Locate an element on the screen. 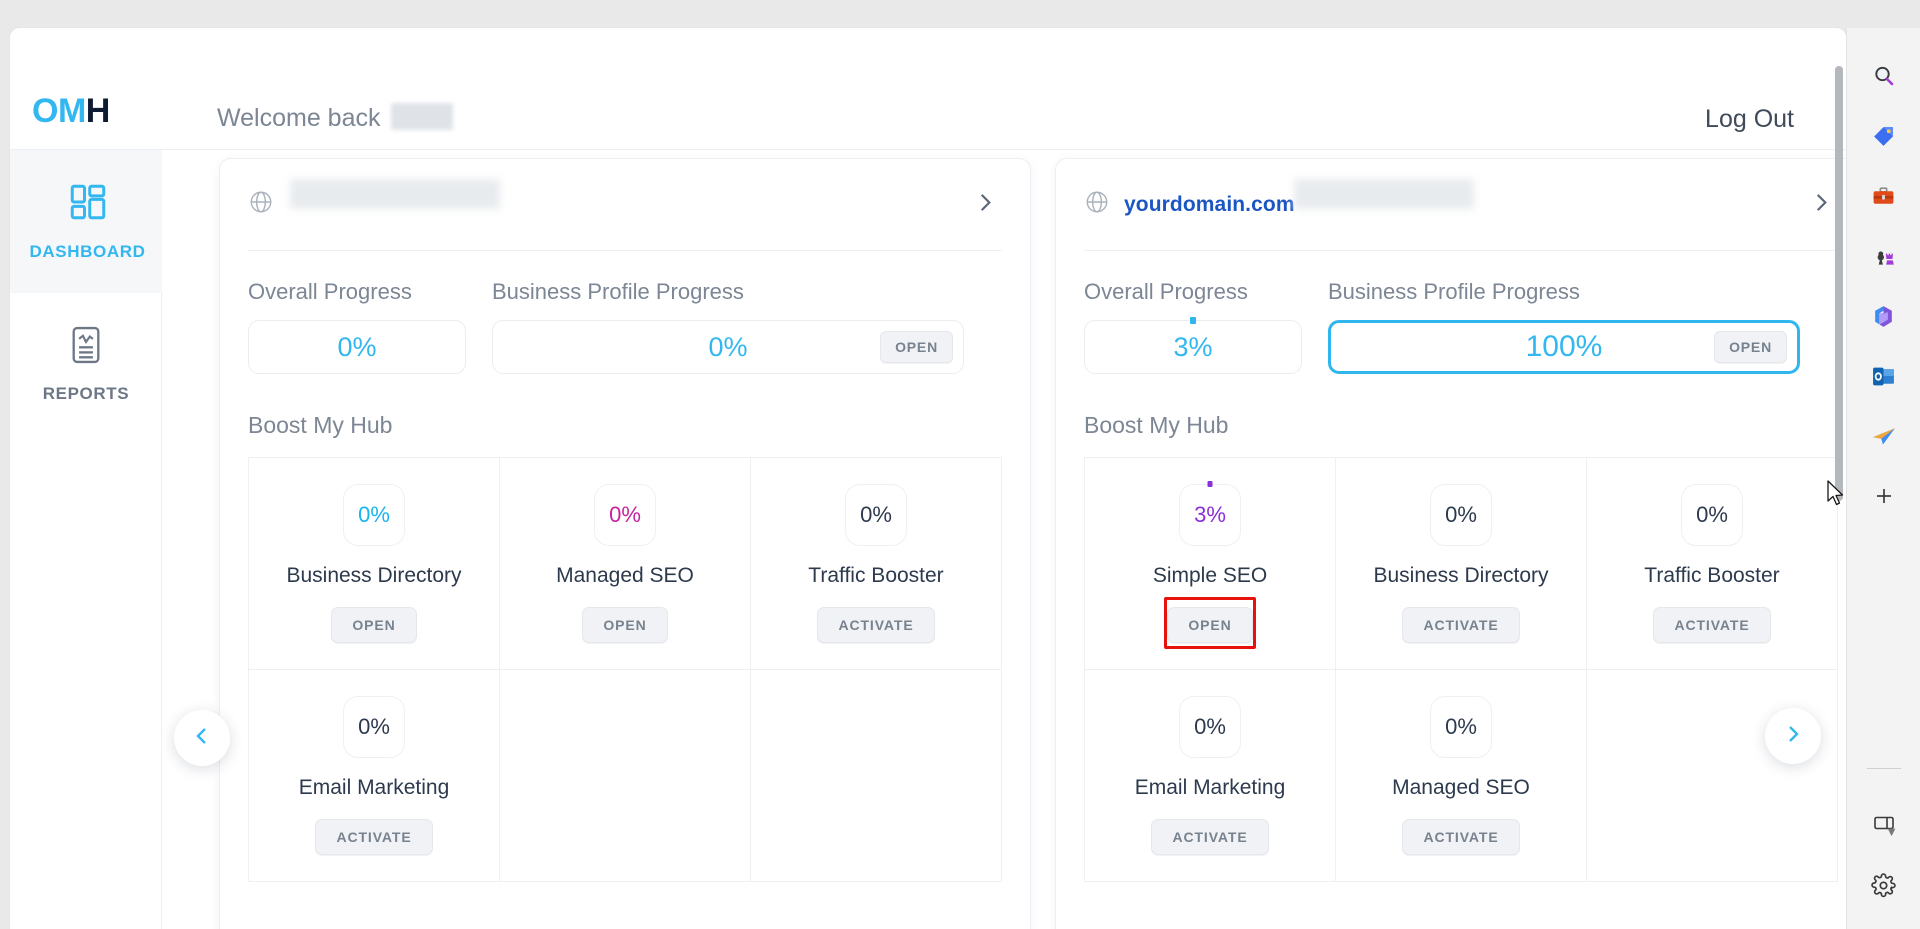 The image size is (1920, 929). business-profile-progress-value: 100% is located at coordinates (1564, 346).